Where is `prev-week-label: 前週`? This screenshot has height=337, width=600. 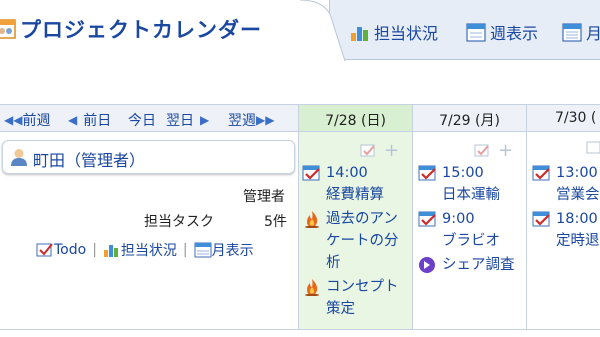
prev-week-label: 前週 is located at coordinates (36, 121).